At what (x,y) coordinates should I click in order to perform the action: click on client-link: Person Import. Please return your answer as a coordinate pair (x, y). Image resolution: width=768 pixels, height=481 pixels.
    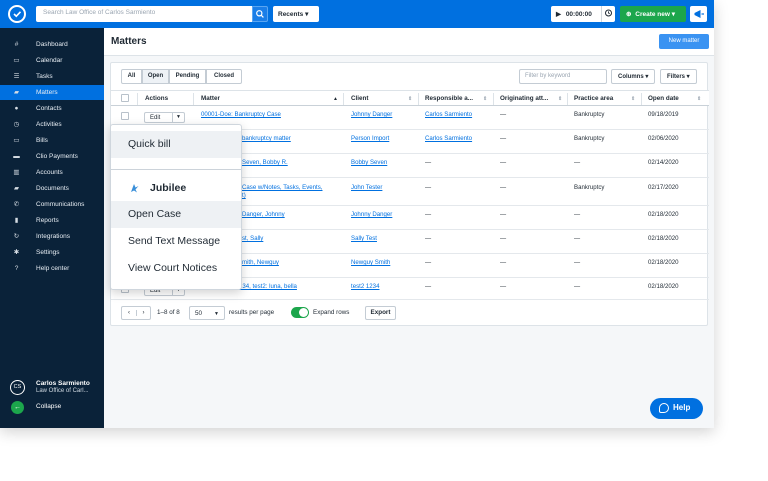
    Looking at the image, I should click on (370, 138).